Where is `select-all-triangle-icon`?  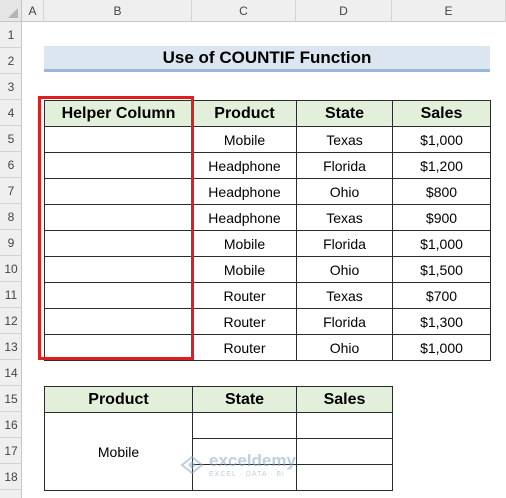
select-all-triangle-icon is located at coordinates (13, 13).